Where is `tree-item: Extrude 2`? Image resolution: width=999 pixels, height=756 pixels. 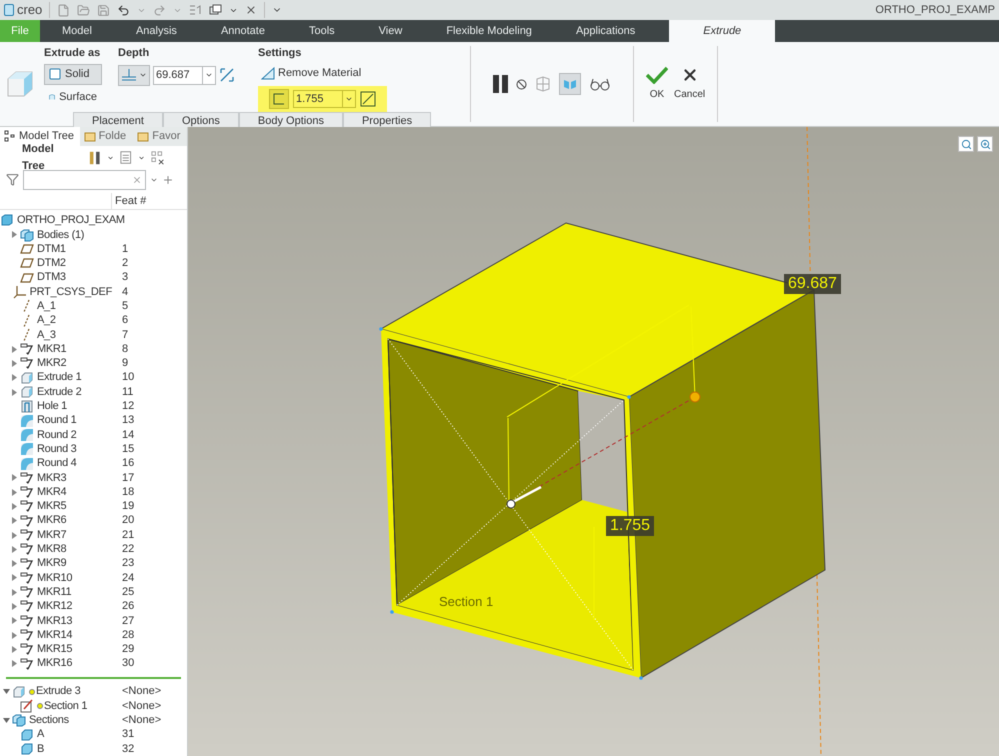
tree-item: Extrude 2 is located at coordinates (59, 392).